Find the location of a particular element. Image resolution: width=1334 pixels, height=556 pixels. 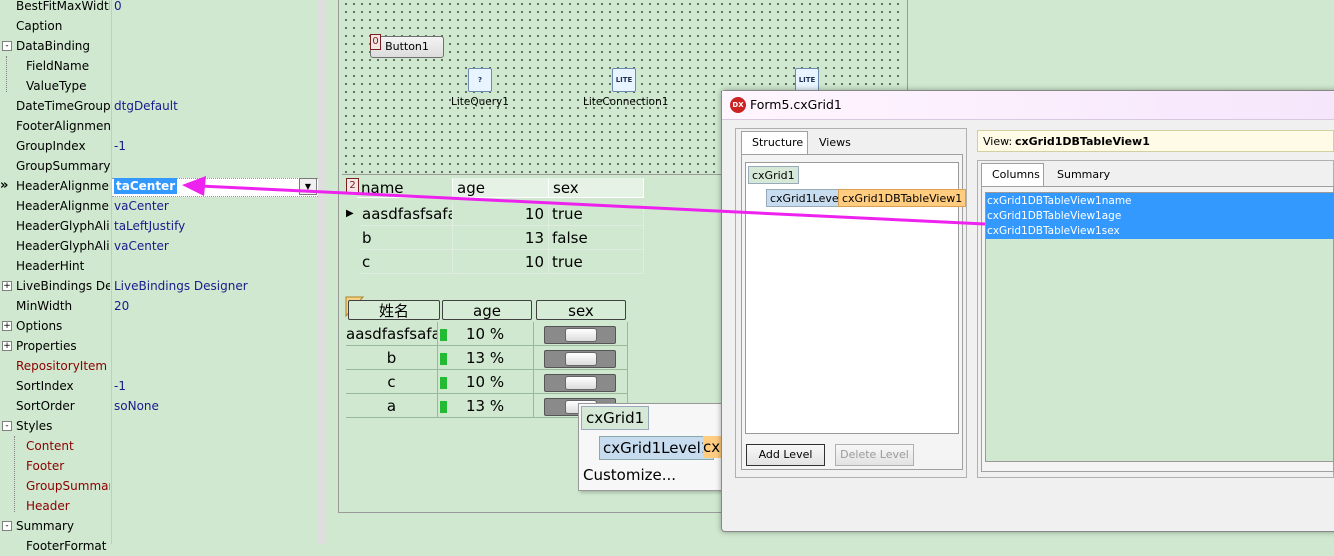

property-row: HeaderHint is located at coordinates (159, 266).